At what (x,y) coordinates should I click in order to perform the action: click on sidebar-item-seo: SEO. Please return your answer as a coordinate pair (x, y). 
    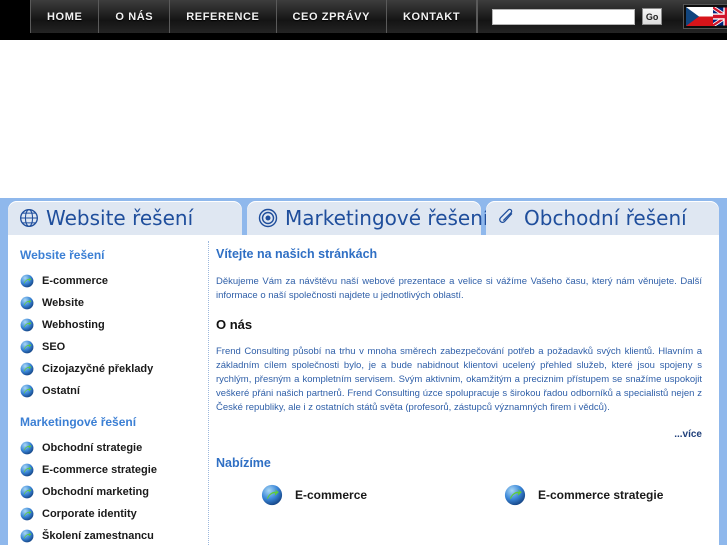
    Looking at the image, I should click on (112, 347).